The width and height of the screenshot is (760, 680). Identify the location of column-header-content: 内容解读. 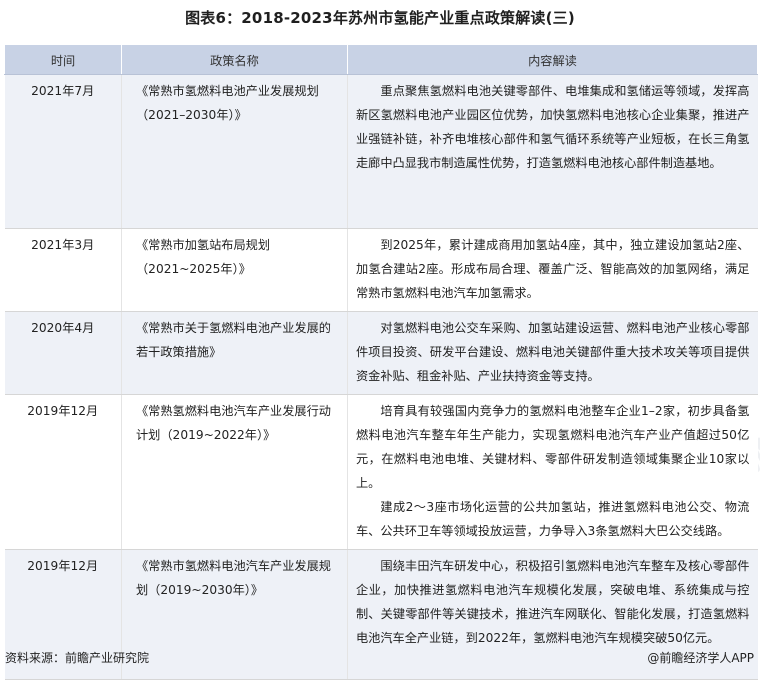
(552, 59).